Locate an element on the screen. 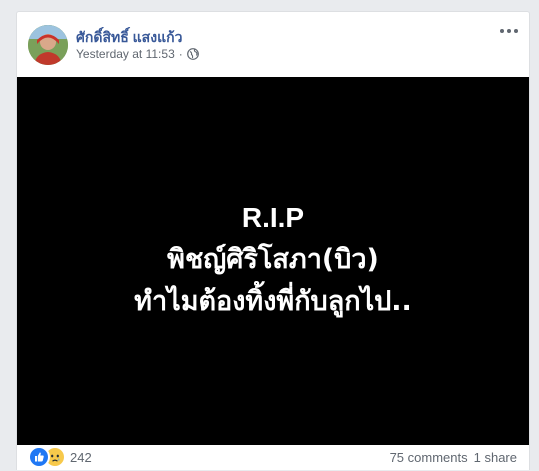  like-icon is located at coordinates (39, 457).